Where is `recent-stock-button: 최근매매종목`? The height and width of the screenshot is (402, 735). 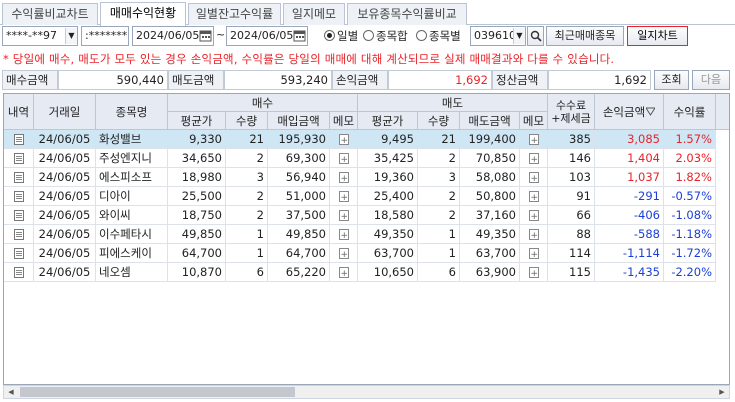
recent-stock-button: 최근매매종목 is located at coordinates (585, 36).